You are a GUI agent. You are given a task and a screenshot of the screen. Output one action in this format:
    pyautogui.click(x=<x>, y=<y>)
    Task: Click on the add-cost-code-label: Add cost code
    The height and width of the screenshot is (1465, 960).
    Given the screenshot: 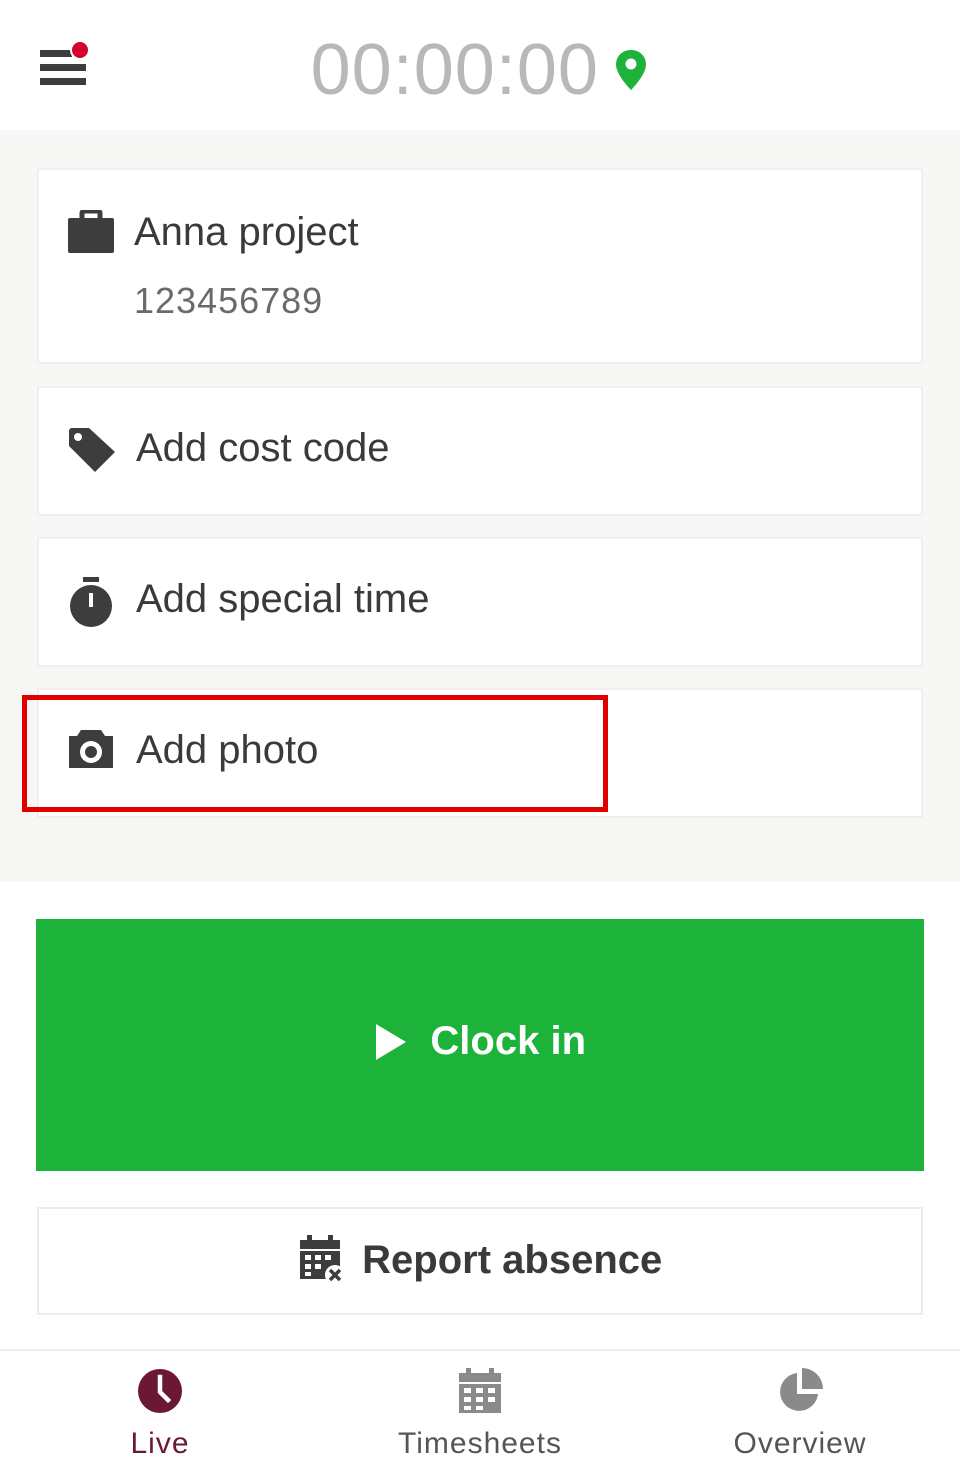 What is the action you would take?
    pyautogui.click(x=263, y=448)
    